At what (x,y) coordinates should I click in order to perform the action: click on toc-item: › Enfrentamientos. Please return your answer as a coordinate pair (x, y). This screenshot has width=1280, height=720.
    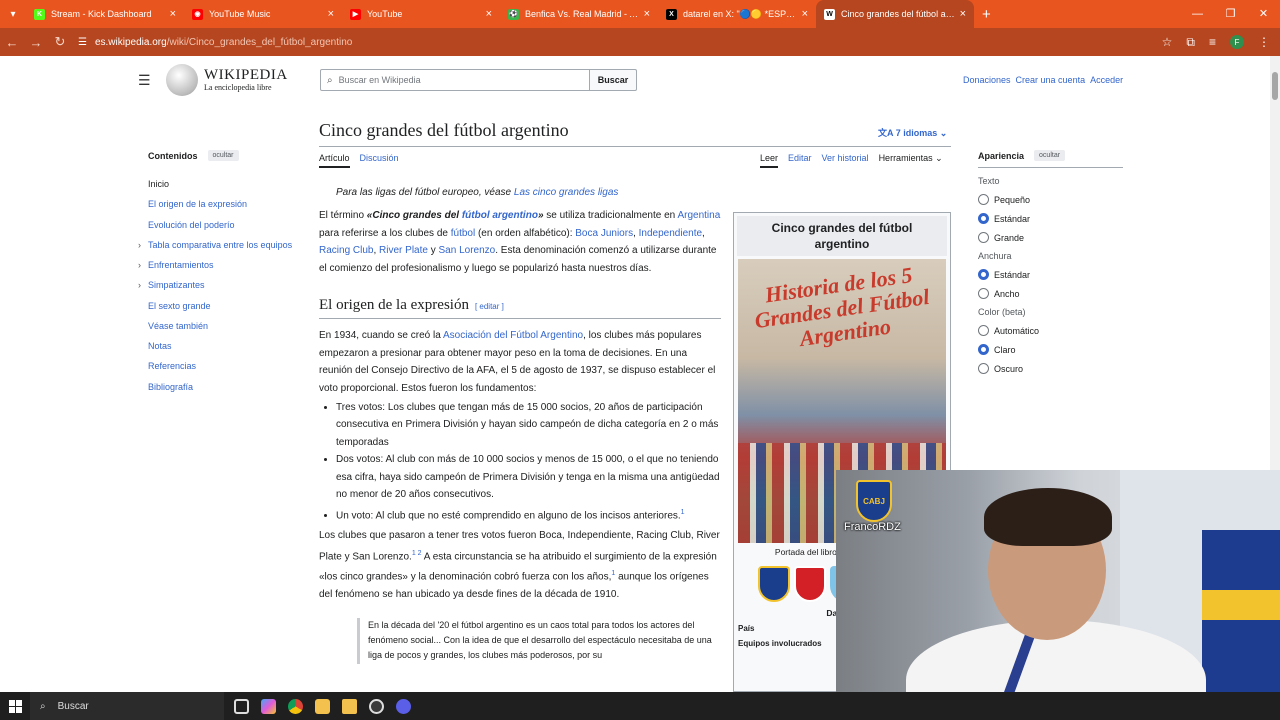
    Looking at the image, I should click on (223, 265).